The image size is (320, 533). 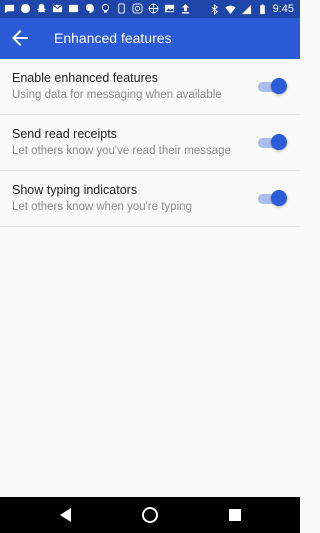 What do you see at coordinates (25, 8) in the screenshot?
I see `messenger-icon` at bounding box center [25, 8].